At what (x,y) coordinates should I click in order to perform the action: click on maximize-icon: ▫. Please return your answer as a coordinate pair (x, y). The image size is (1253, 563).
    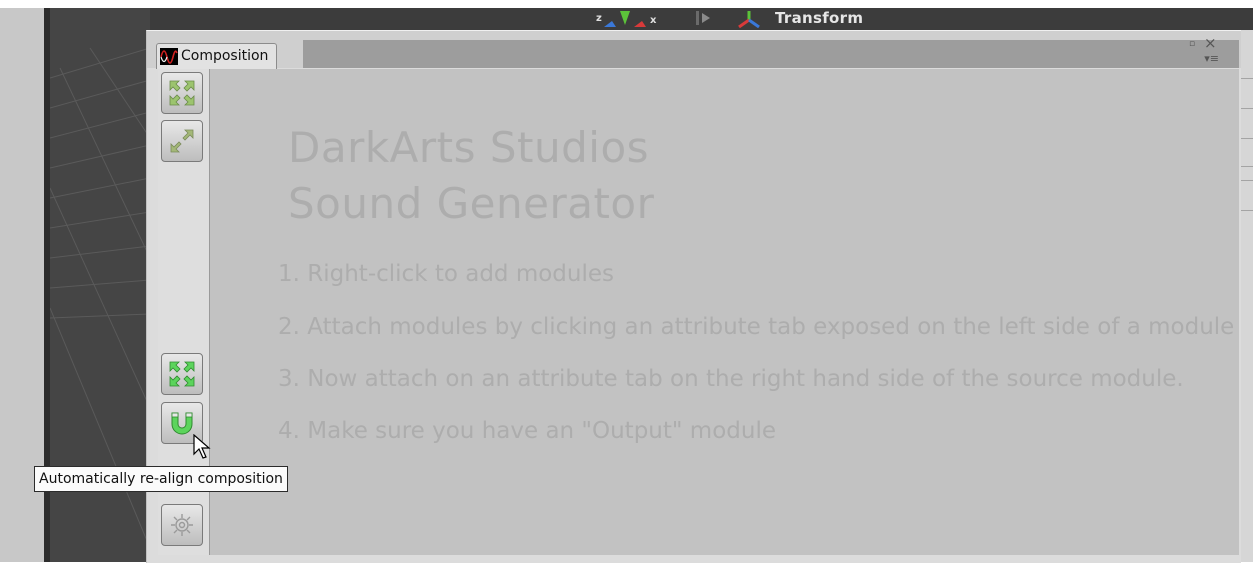
    Looking at the image, I should click on (1192, 44).